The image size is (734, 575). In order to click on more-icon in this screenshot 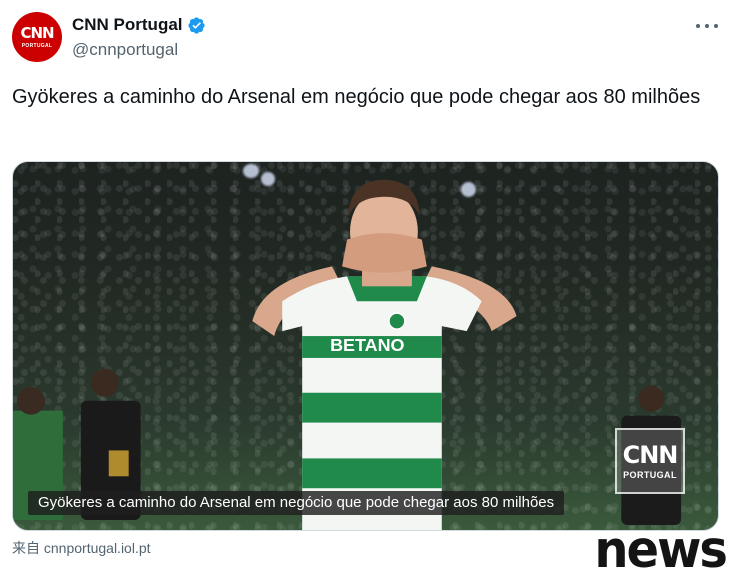, I will do `click(707, 26)`.